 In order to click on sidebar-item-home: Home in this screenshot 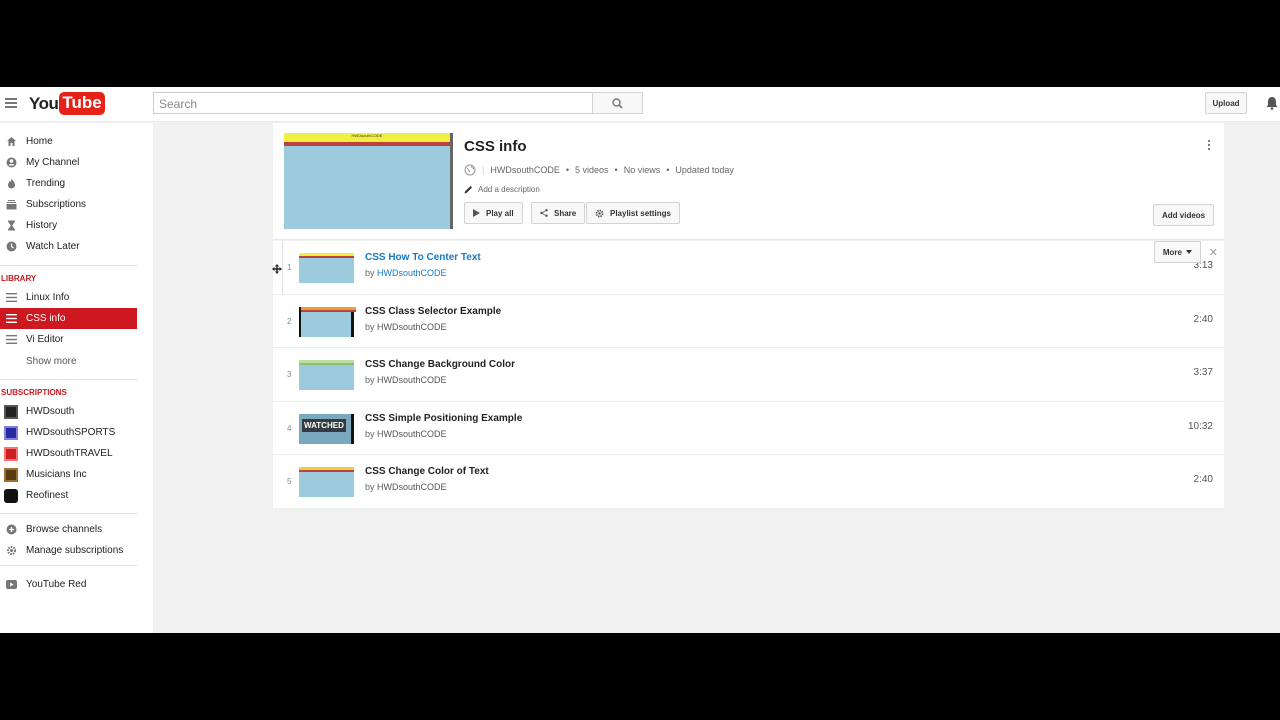, I will do `click(68, 141)`.